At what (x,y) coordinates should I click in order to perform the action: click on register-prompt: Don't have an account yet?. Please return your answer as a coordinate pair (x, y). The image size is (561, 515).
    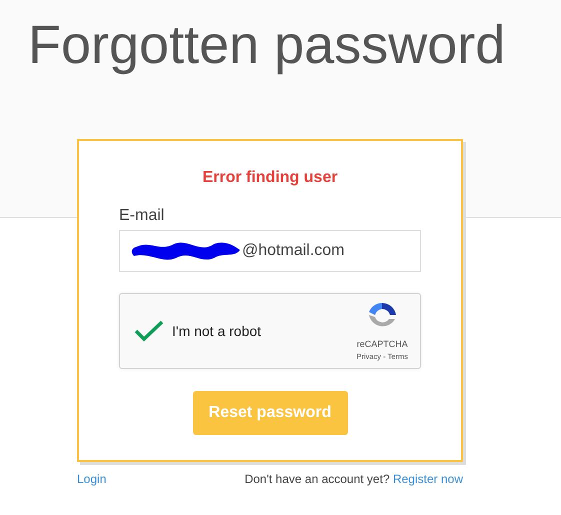
    Looking at the image, I should click on (317, 479).